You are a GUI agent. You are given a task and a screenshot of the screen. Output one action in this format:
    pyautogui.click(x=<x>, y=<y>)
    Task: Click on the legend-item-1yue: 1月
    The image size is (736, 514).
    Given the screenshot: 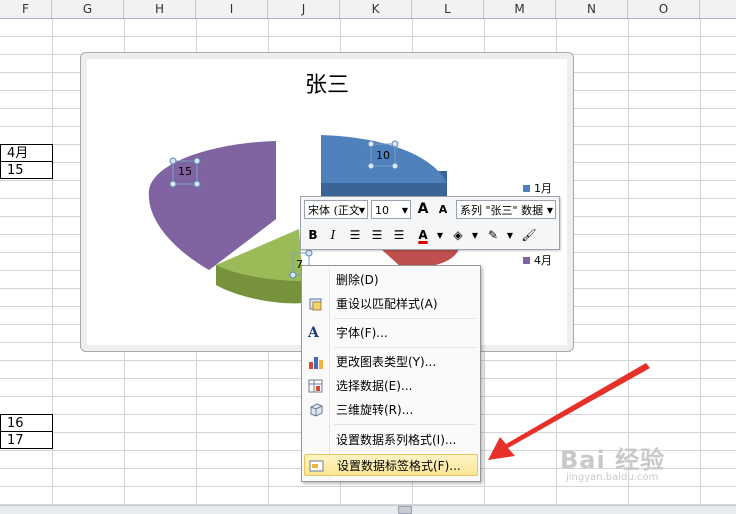 What is the action you would take?
    pyautogui.click(x=537, y=188)
    